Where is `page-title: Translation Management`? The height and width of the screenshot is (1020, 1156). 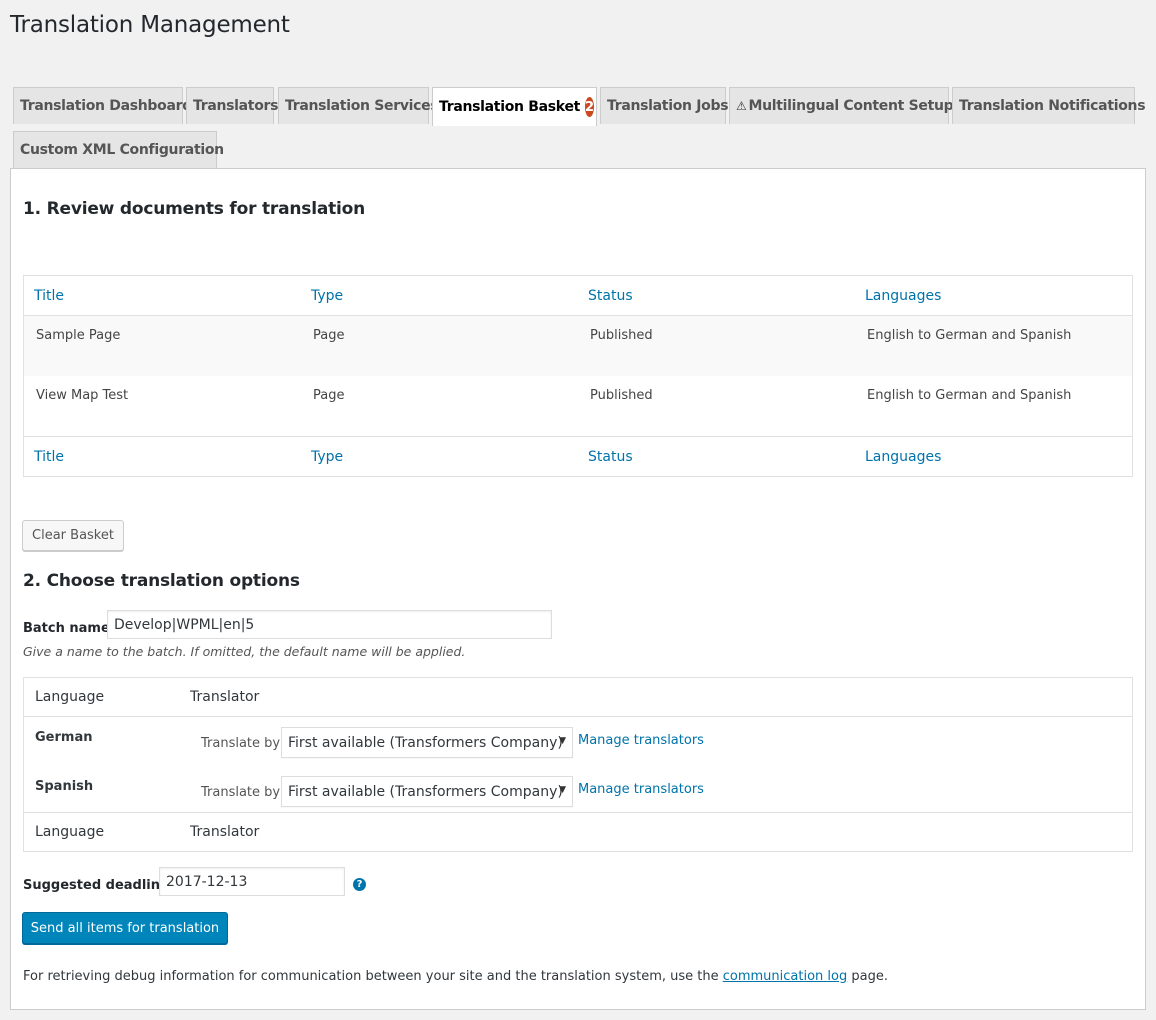 page-title: Translation Management is located at coordinates (150, 25).